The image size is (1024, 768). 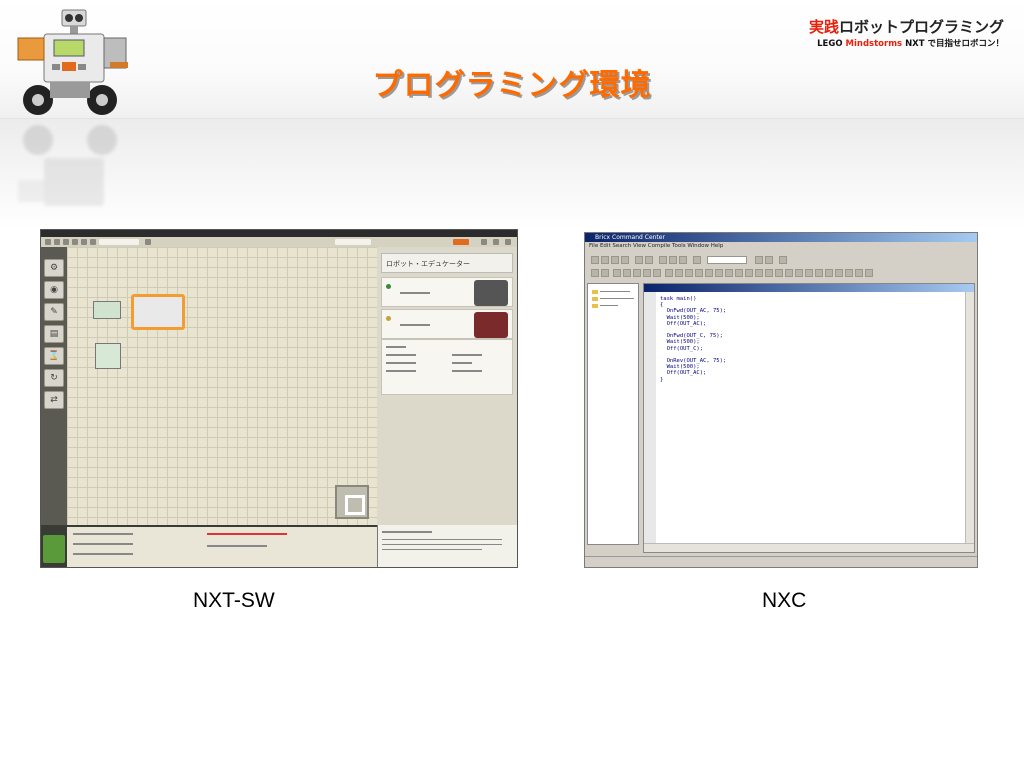 What do you see at coordinates (67, 165) in the screenshot?
I see `nxt-robot-reflection` at bounding box center [67, 165].